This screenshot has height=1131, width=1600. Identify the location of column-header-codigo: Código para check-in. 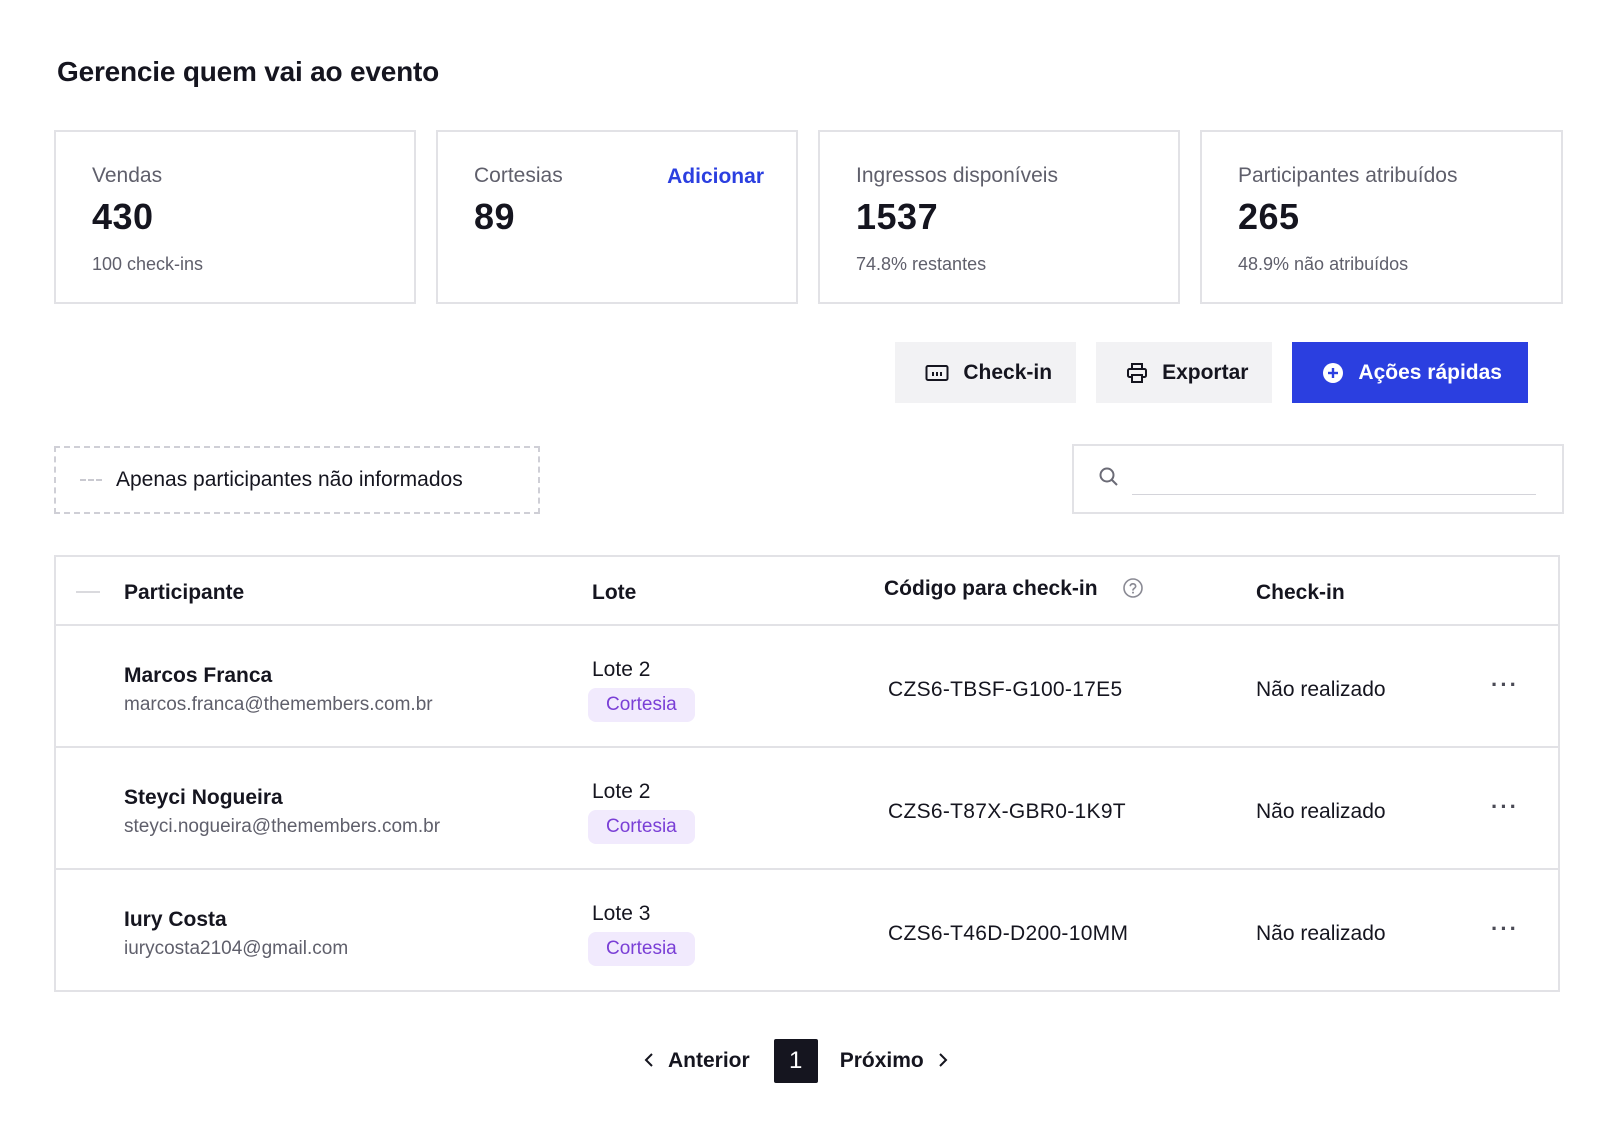
(991, 588).